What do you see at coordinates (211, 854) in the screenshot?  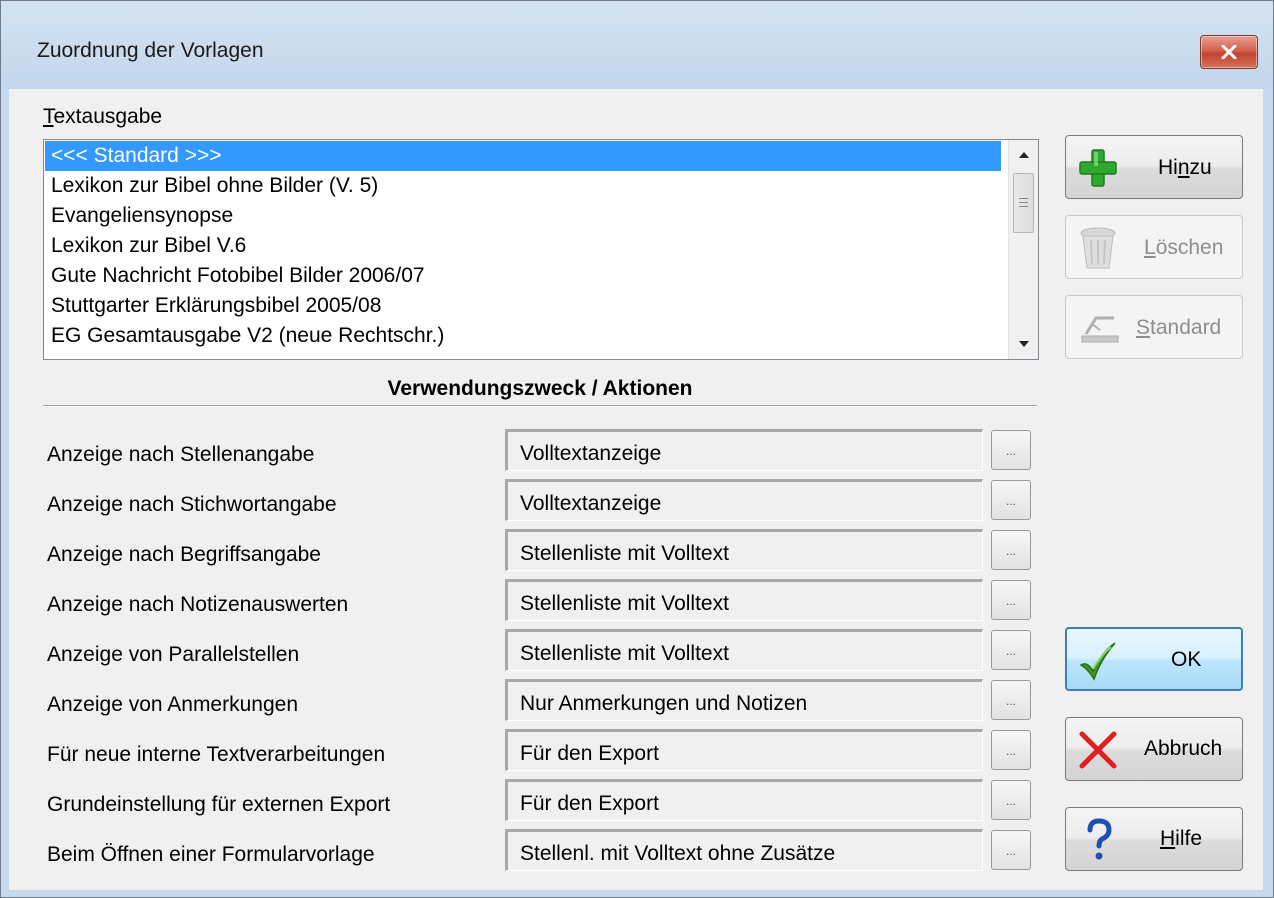 I see `row-label: Beim Öffnen einer Formularvorlage` at bounding box center [211, 854].